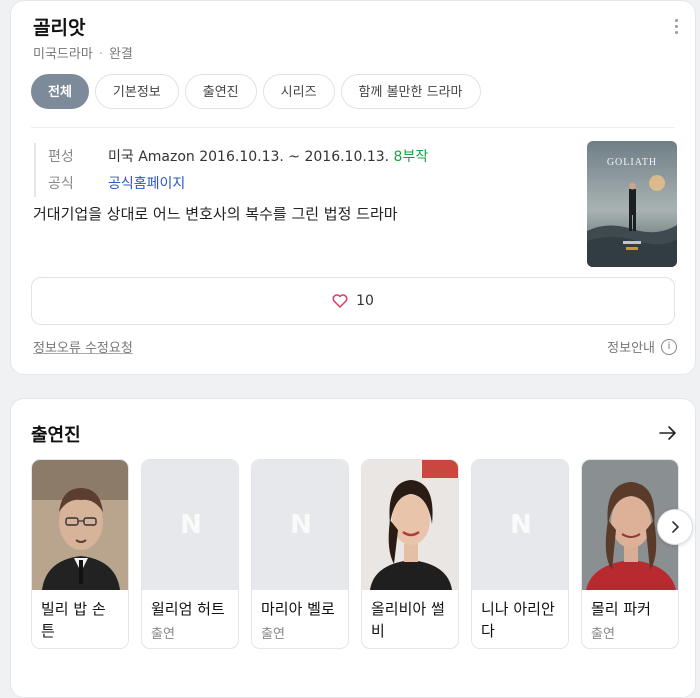  Describe the element at coordinates (73, 620) in the screenshot. I see `cast-name: 빌리 밥 손튼` at that location.